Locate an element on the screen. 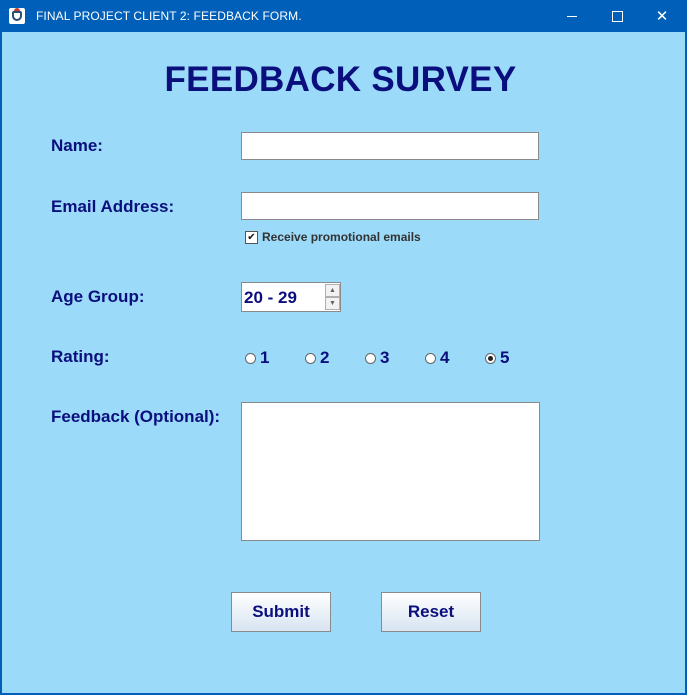  rating-option-4: 4 is located at coordinates (437, 358).